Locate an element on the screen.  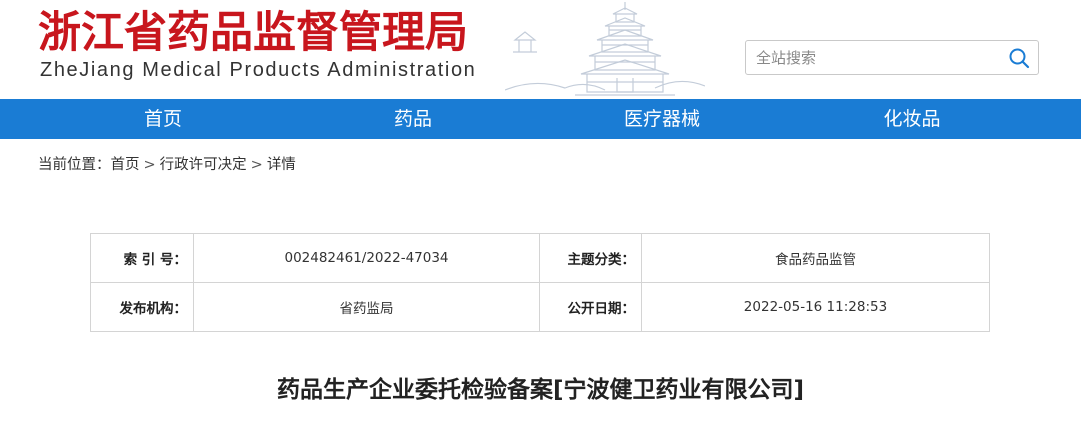
breadcrumb-home: 首页 is located at coordinates (125, 165).